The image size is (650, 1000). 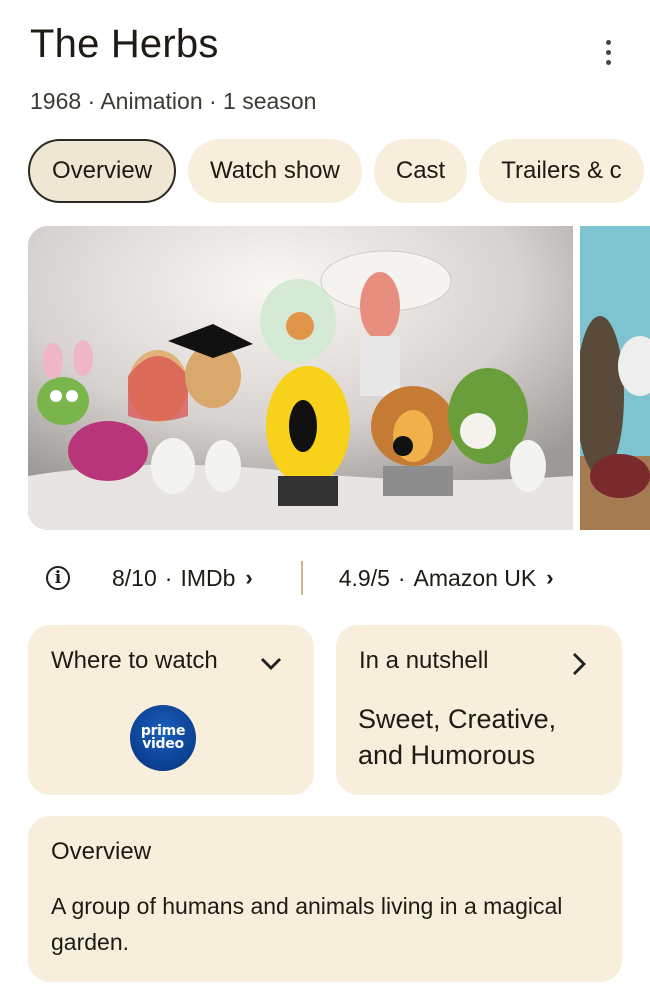 I want to click on vertical-divider, so click(x=301, y=578).